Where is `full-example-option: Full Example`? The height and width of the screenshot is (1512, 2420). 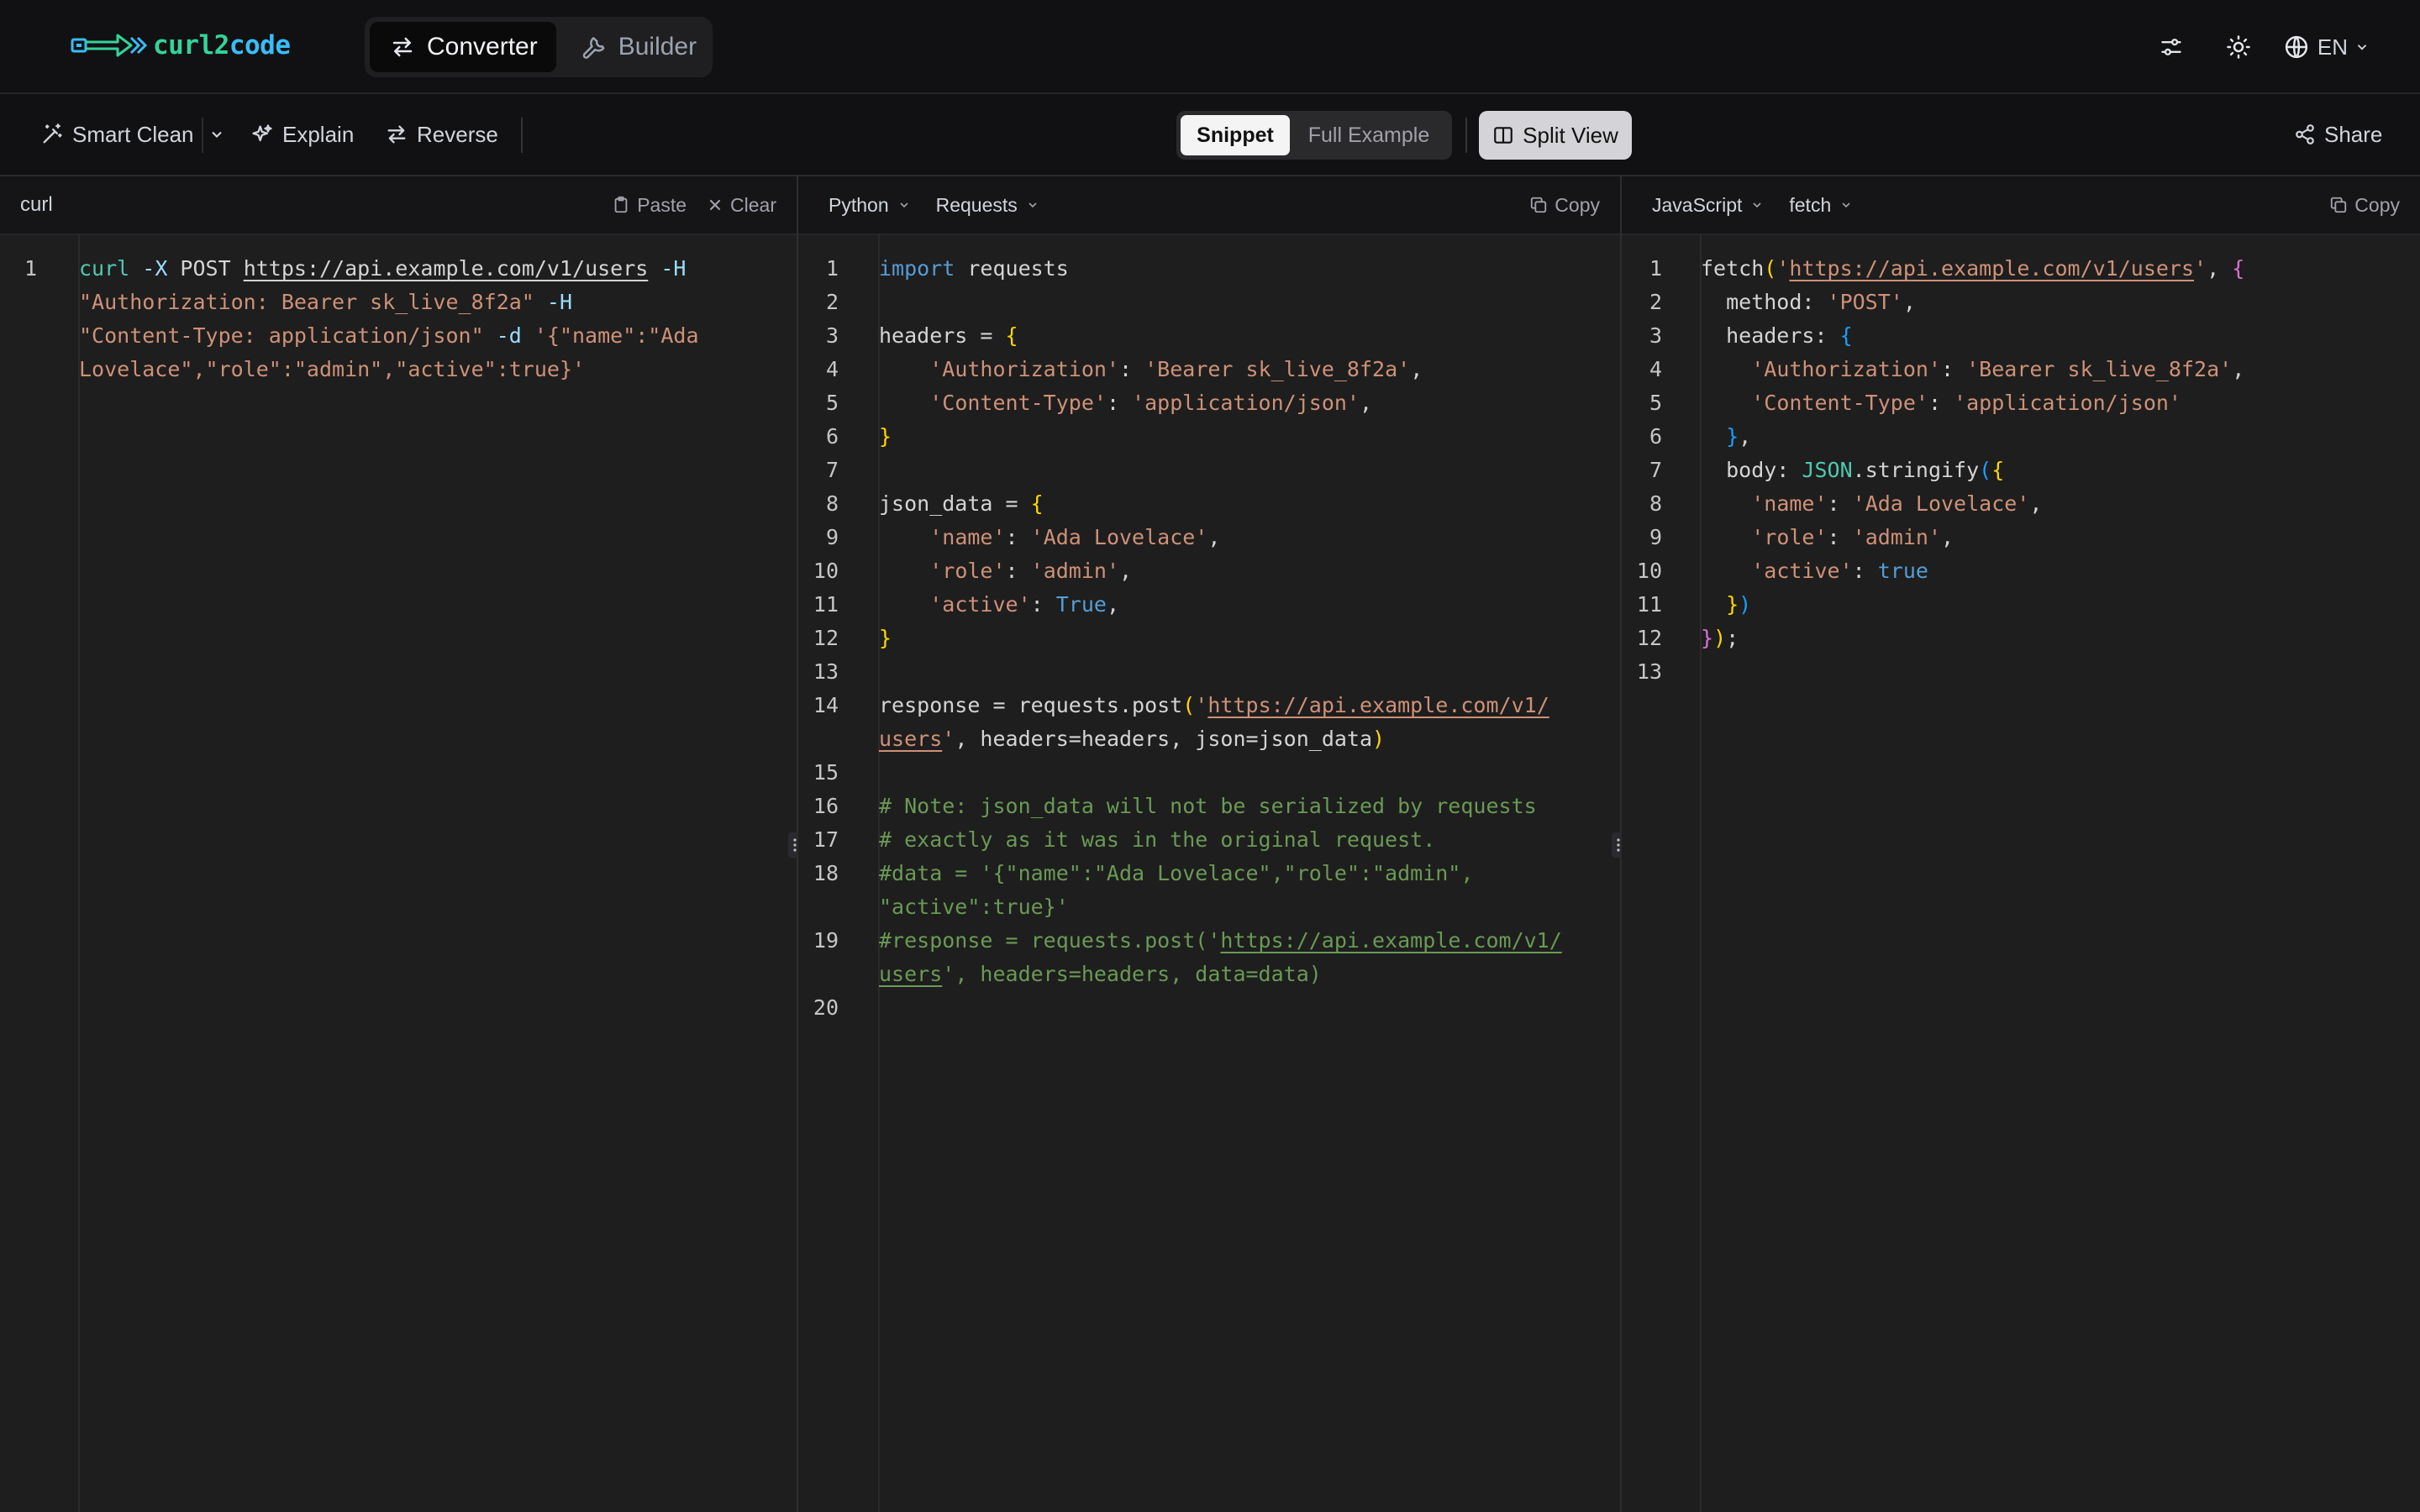
full-example-option: Full Example is located at coordinates (1369, 135).